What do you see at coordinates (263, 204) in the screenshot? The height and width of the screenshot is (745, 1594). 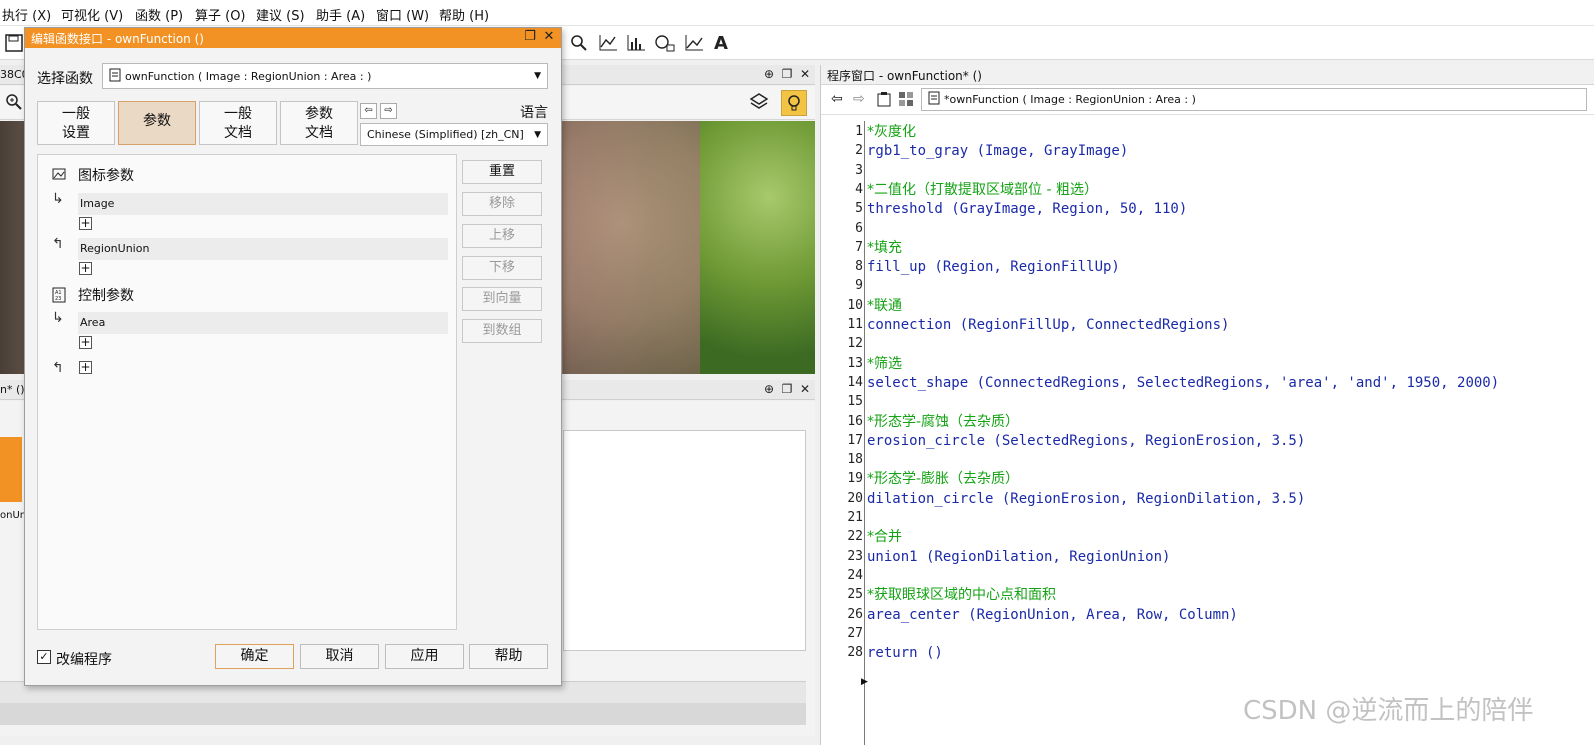 I see `param-row-image: Image` at bounding box center [263, 204].